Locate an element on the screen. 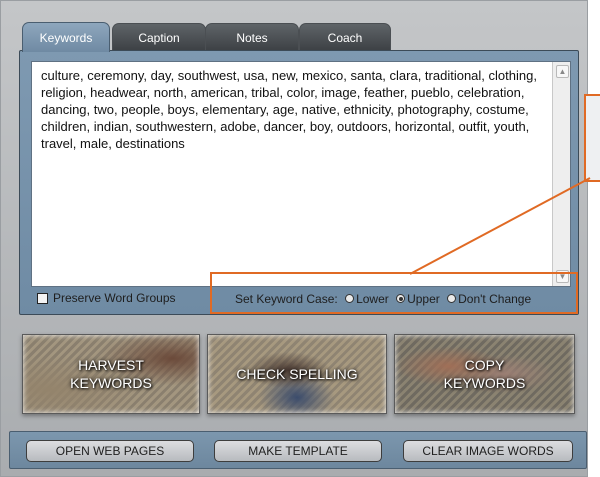 The height and width of the screenshot is (477, 600). harvest-keywords-button: HARVEST KEYWORDS is located at coordinates (111, 374).